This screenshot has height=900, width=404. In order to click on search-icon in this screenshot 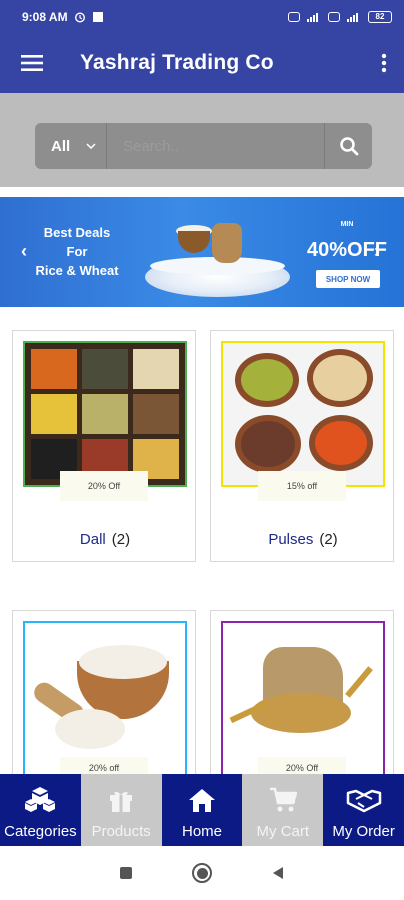, I will do `click(348, 146)`.